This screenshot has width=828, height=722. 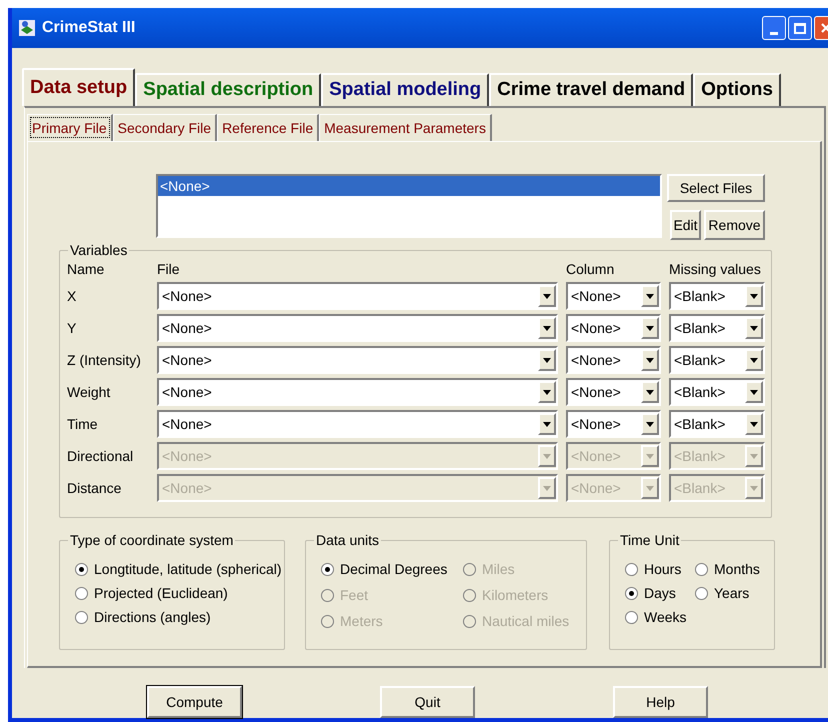 I want to click on dialog-button: Help, so click(x=660, y=702).